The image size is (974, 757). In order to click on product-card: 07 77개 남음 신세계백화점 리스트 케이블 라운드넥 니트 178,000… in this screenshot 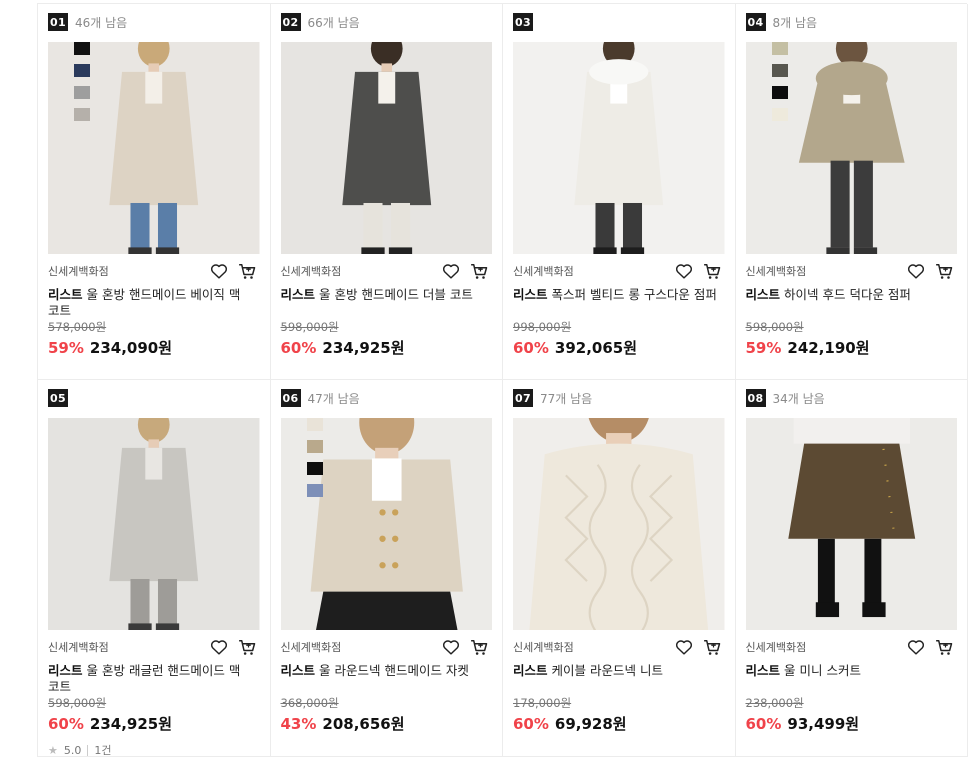, I will do `click(619, 568)`.